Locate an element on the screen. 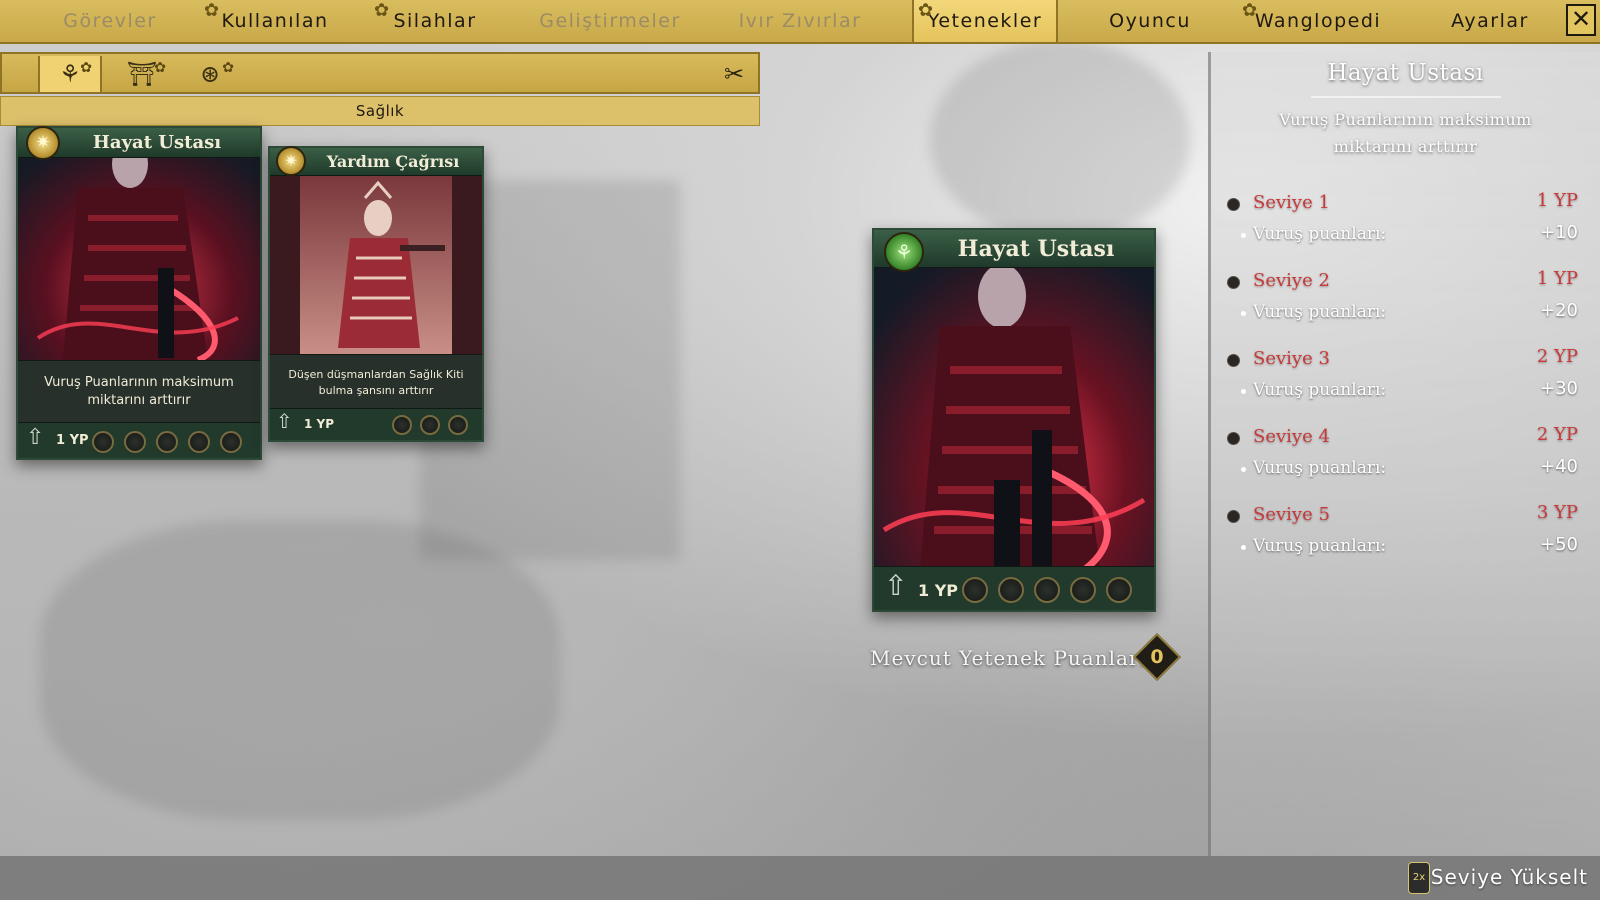 The height and width of the screenshot is (900, 1600). close-button: ✕ is located at coordinates (1581, 20).